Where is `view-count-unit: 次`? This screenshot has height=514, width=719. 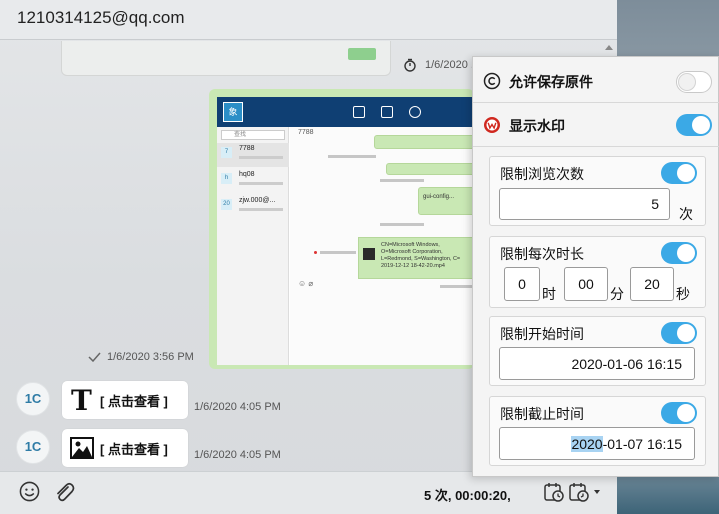
view-count-unit: 次 is located at coordinates (686, 214).